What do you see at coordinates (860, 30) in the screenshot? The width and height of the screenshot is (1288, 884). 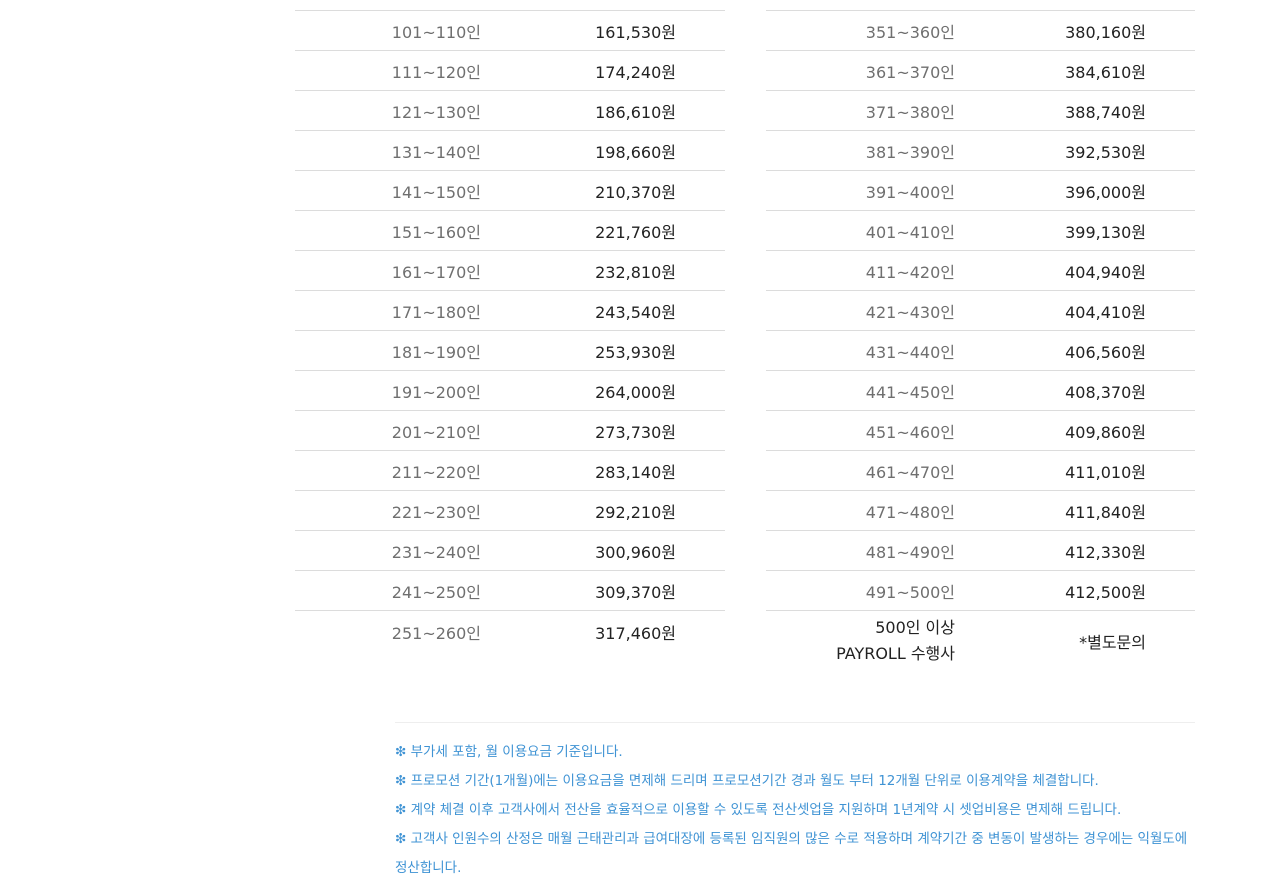 I see `headcount-range: 351~360인` at bounding box center [860, 30].